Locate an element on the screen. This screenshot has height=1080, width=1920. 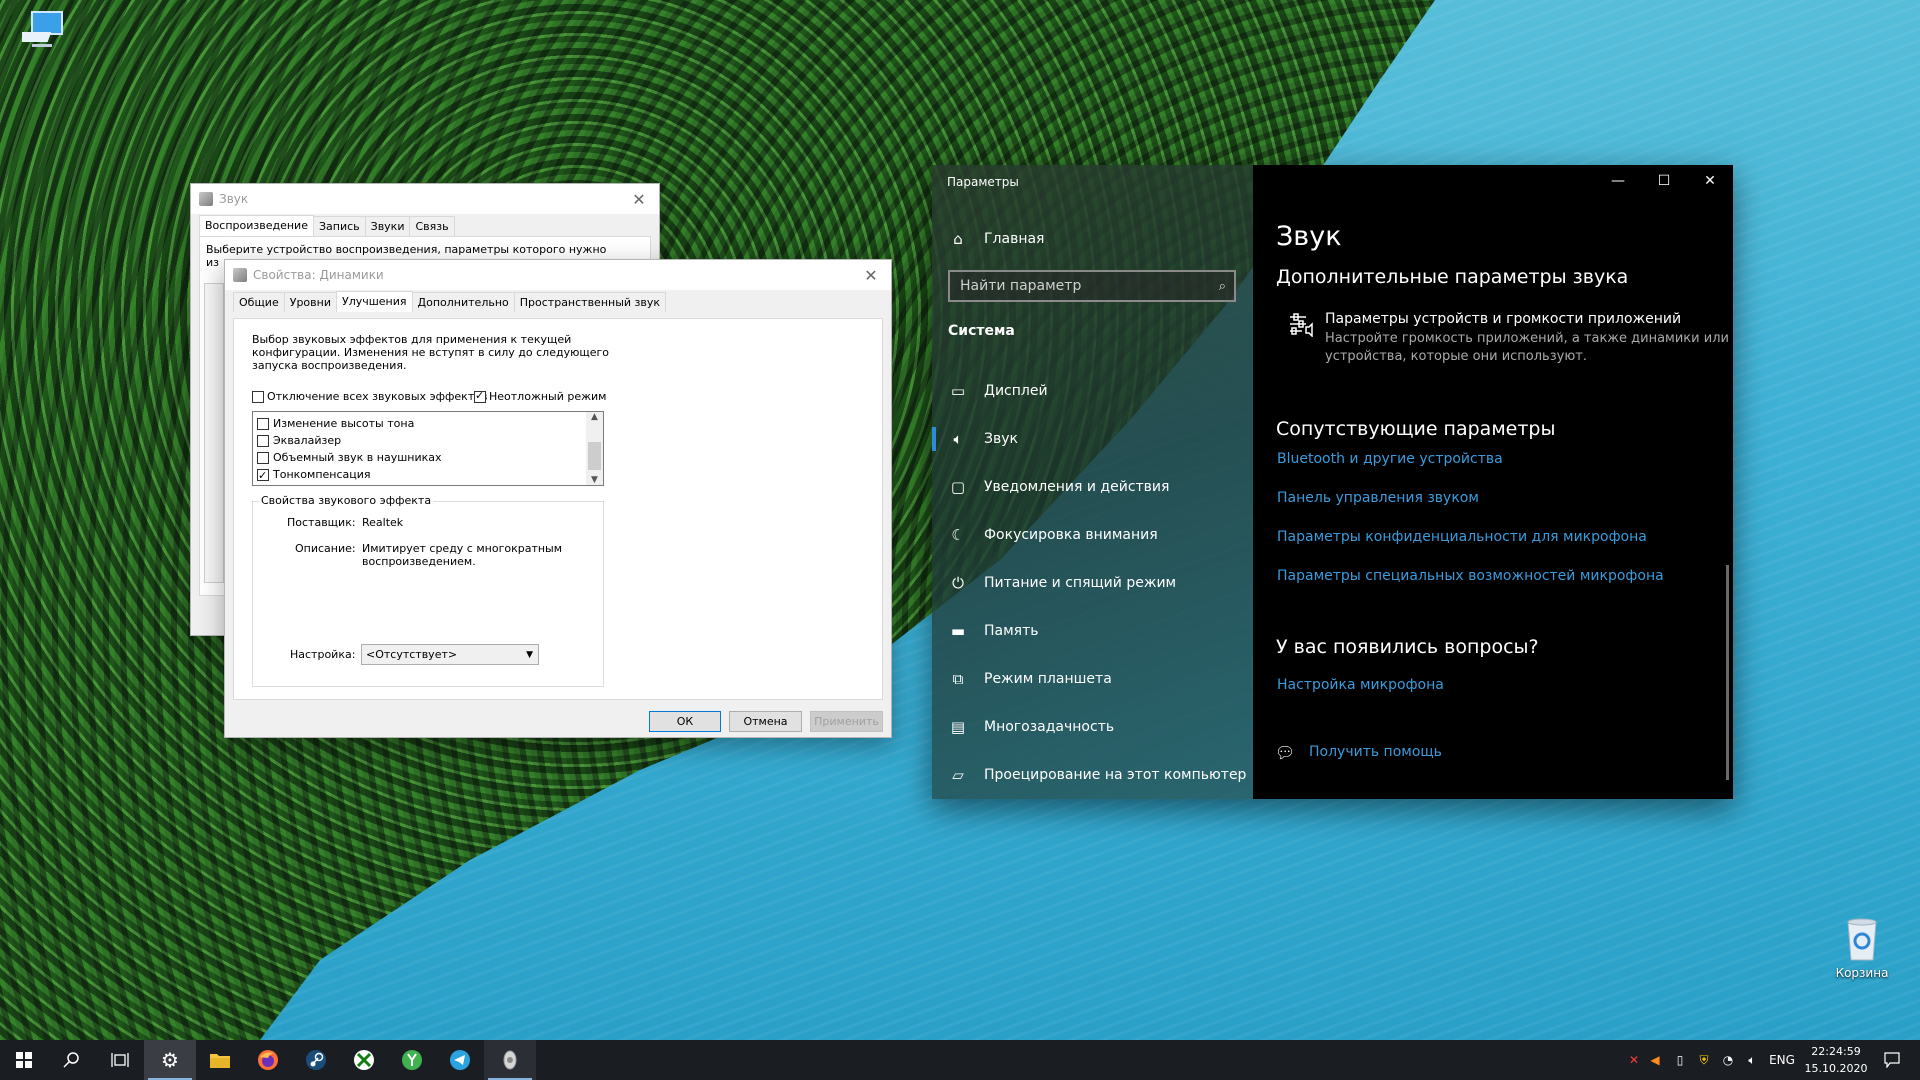
scroll-down-icon: ▼ is located at coordinates (594, 480).